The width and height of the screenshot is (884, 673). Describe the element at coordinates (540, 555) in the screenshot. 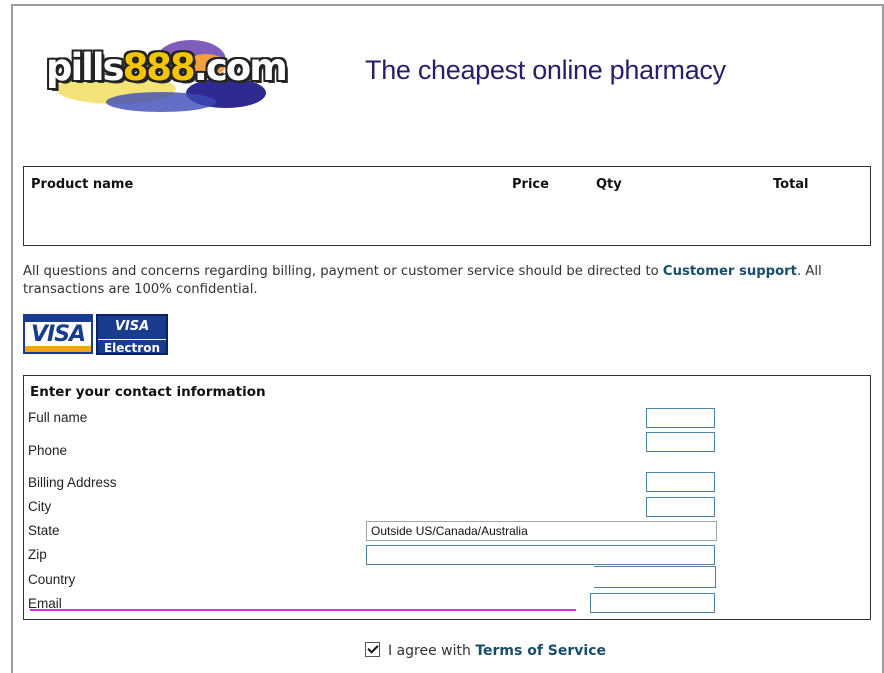

I see `zip-input` at that location.